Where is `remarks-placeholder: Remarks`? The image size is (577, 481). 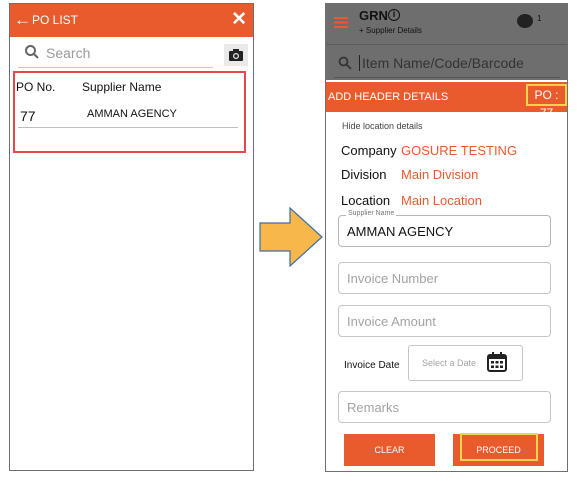
remarks-placeholder: Remarks is located at coordinates (373, 407).